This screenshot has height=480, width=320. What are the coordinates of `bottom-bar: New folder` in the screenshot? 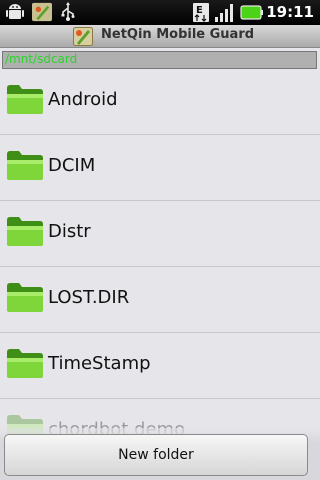 It's located at (160, 454).